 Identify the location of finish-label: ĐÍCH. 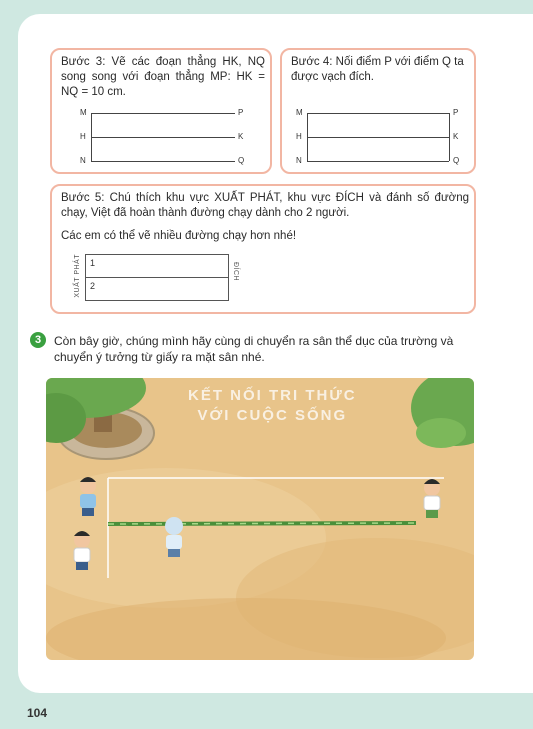
(235, 272).